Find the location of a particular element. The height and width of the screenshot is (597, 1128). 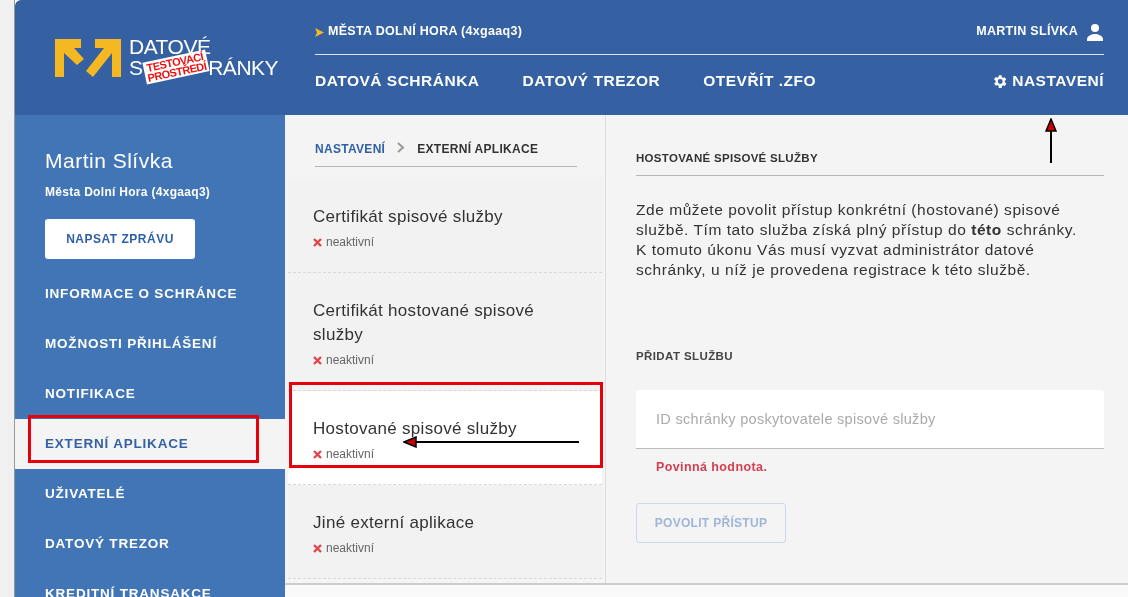

logo-text: S is located at coordinates (136, 67).